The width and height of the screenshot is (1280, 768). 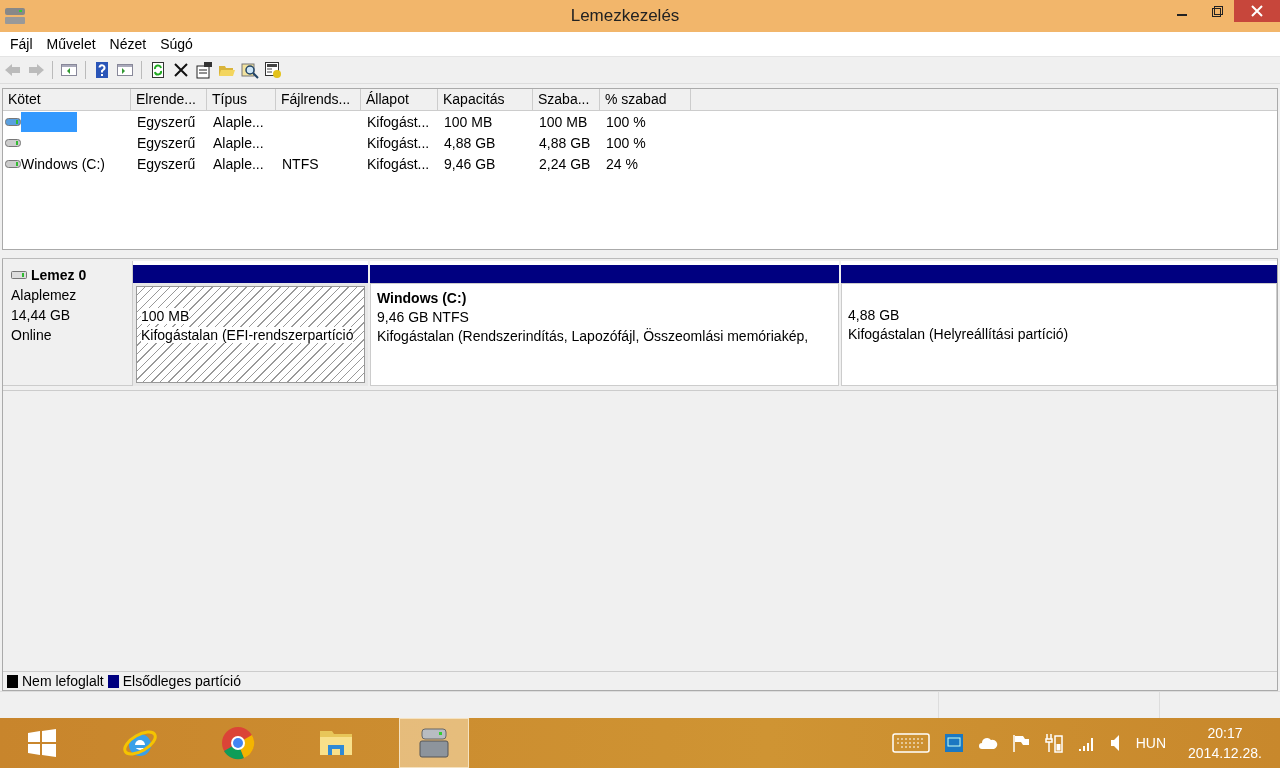 I want to click on partition-status: Kifogástalan (EFI-rendszerpartíció, so click(x=247, y=335).